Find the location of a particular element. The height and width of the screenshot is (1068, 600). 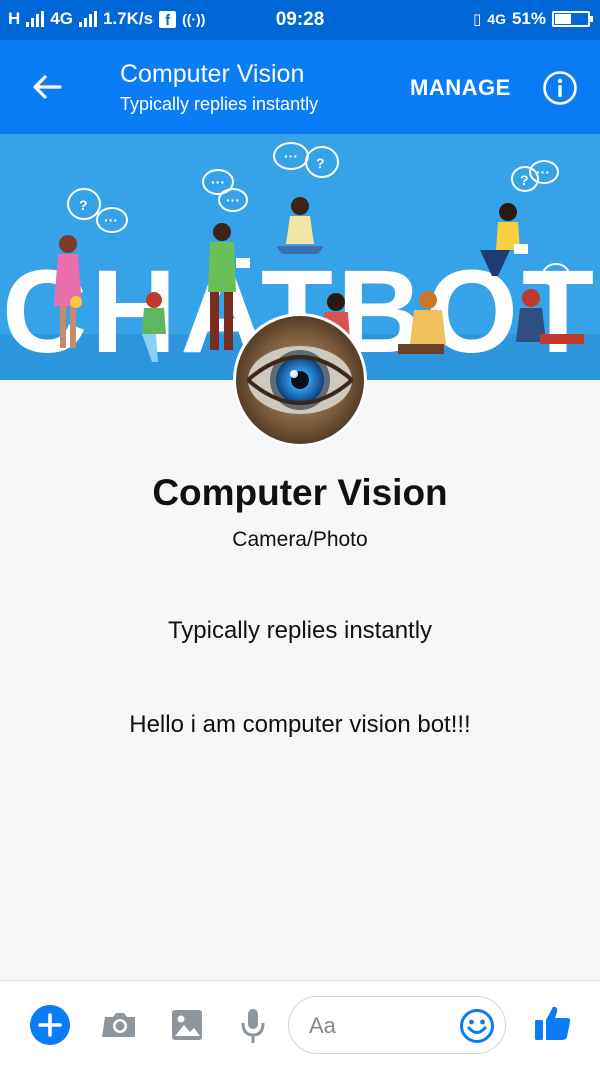

camera-icon is located at coordinates (120, 1025).